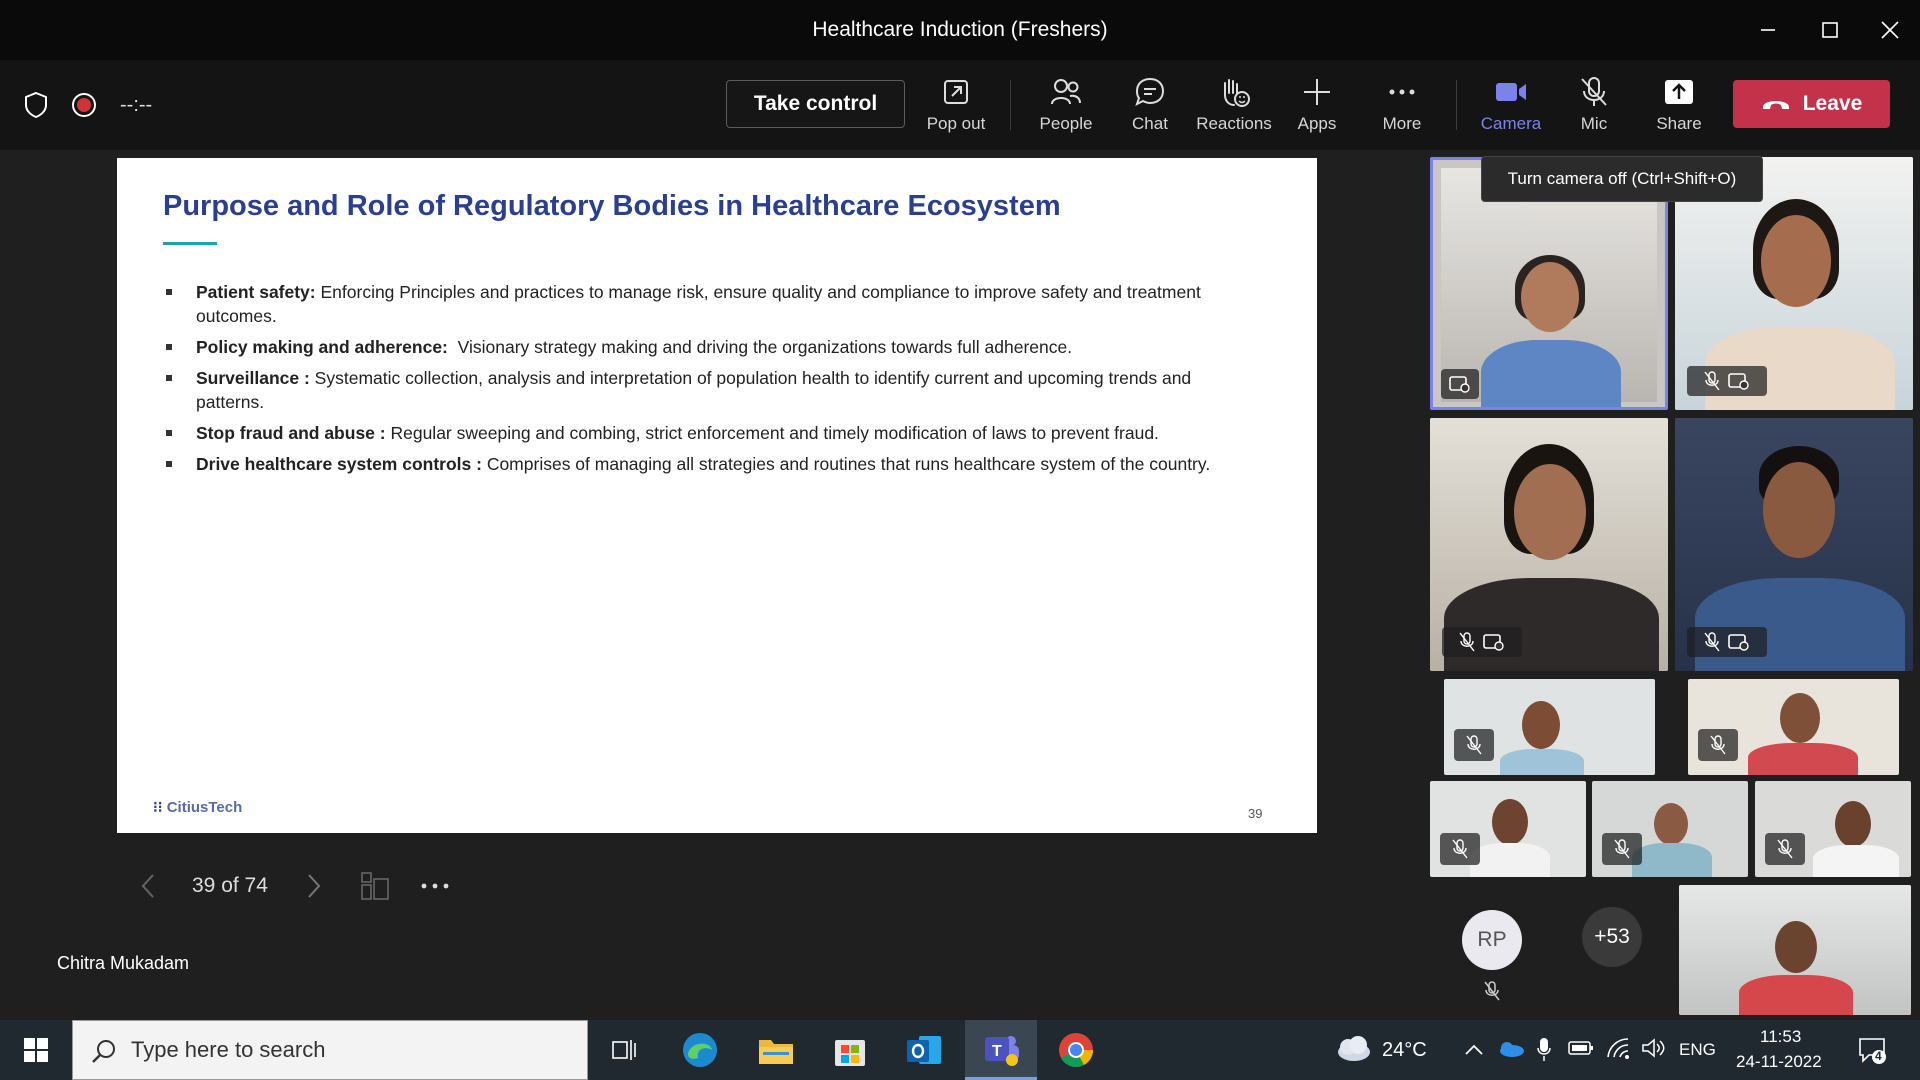 This screenshot has width=1920, height=1080. What do you see at coordinates (1872, 1052) in the screenshot?
I see `notifications-button: 4` at bounding box center [1872, 1052].